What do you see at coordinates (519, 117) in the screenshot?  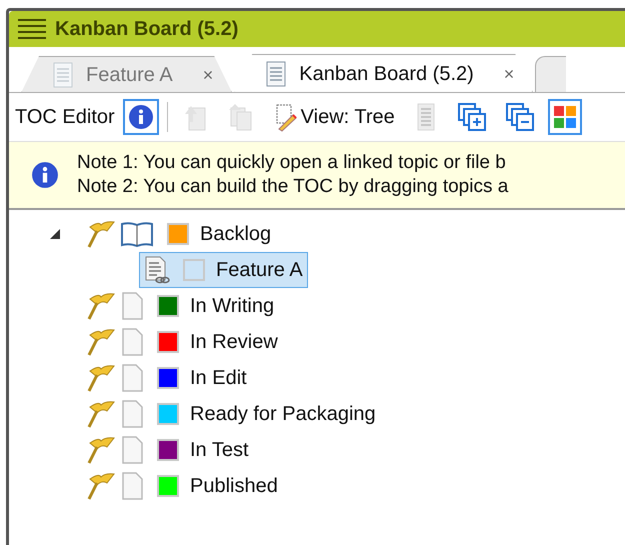 I see `collapse-all-icon` at bounding box center [519, 117].